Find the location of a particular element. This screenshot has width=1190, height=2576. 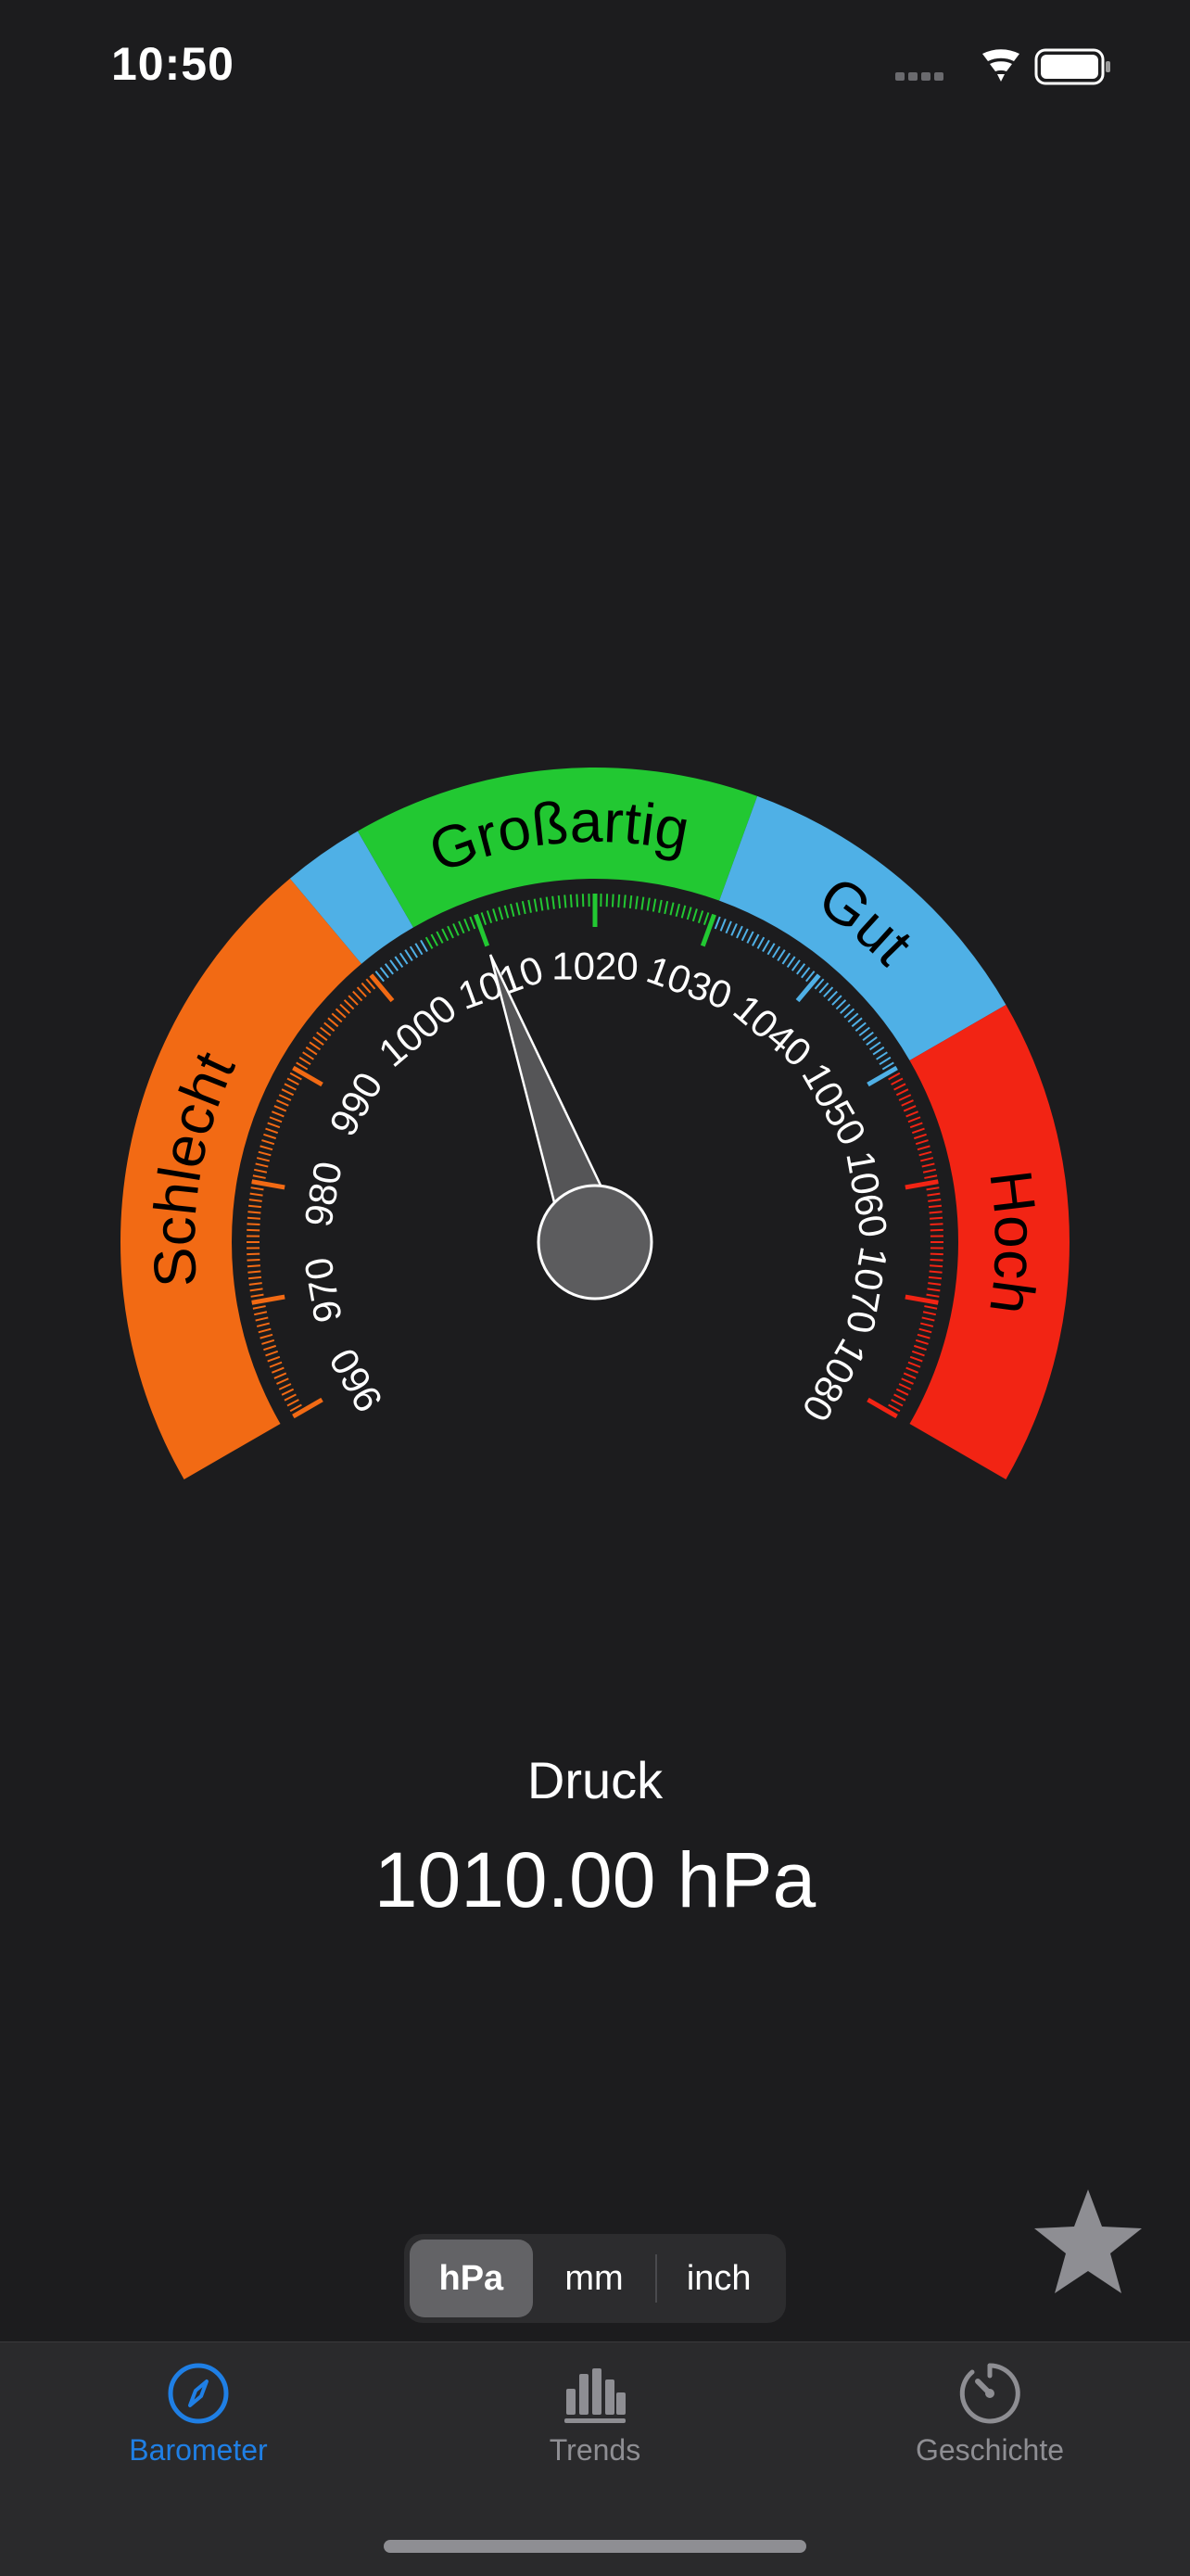

status-icons is located at coordinates (1001, 67).